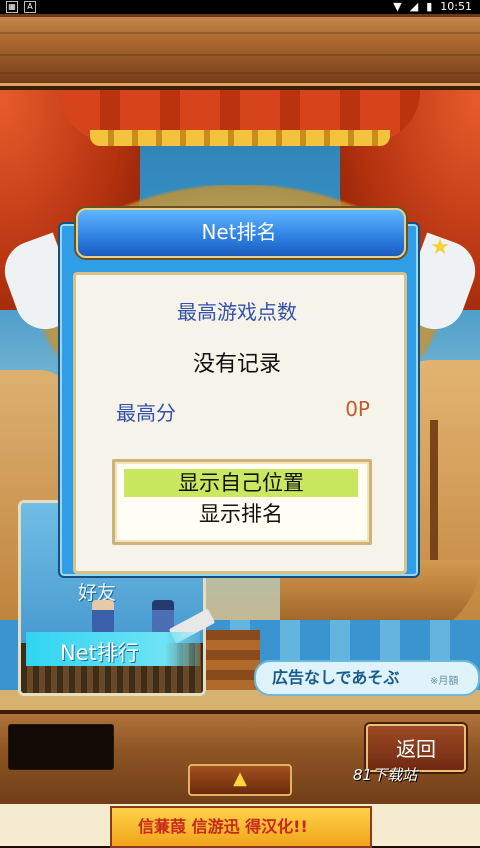  What do you see at coordinates (385, 775) in the screenshot?
I see `site-watermark: 81下载站` at bounding box center [385, 775].